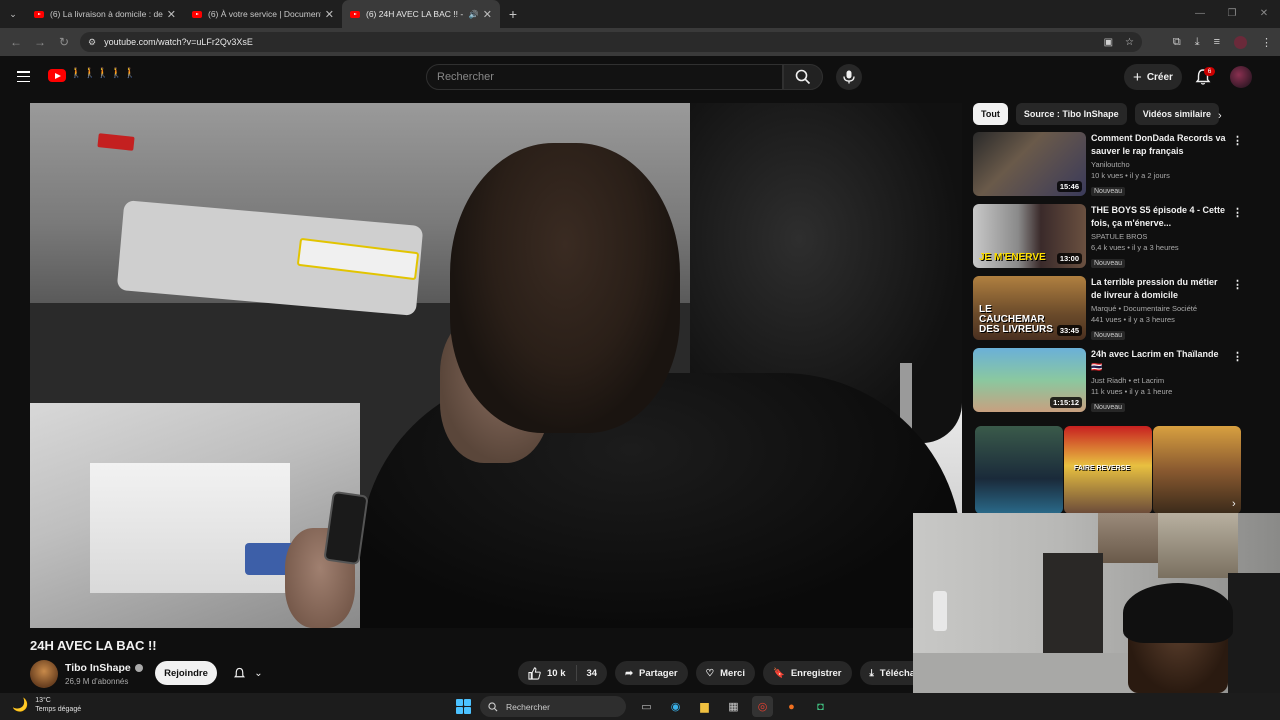  What do you see at coordinates (415, 14) in the screenshot?
I see `tab-title: (6) 24H AVEC LA BAC !! - Yo` at bounding box center [415, 14].